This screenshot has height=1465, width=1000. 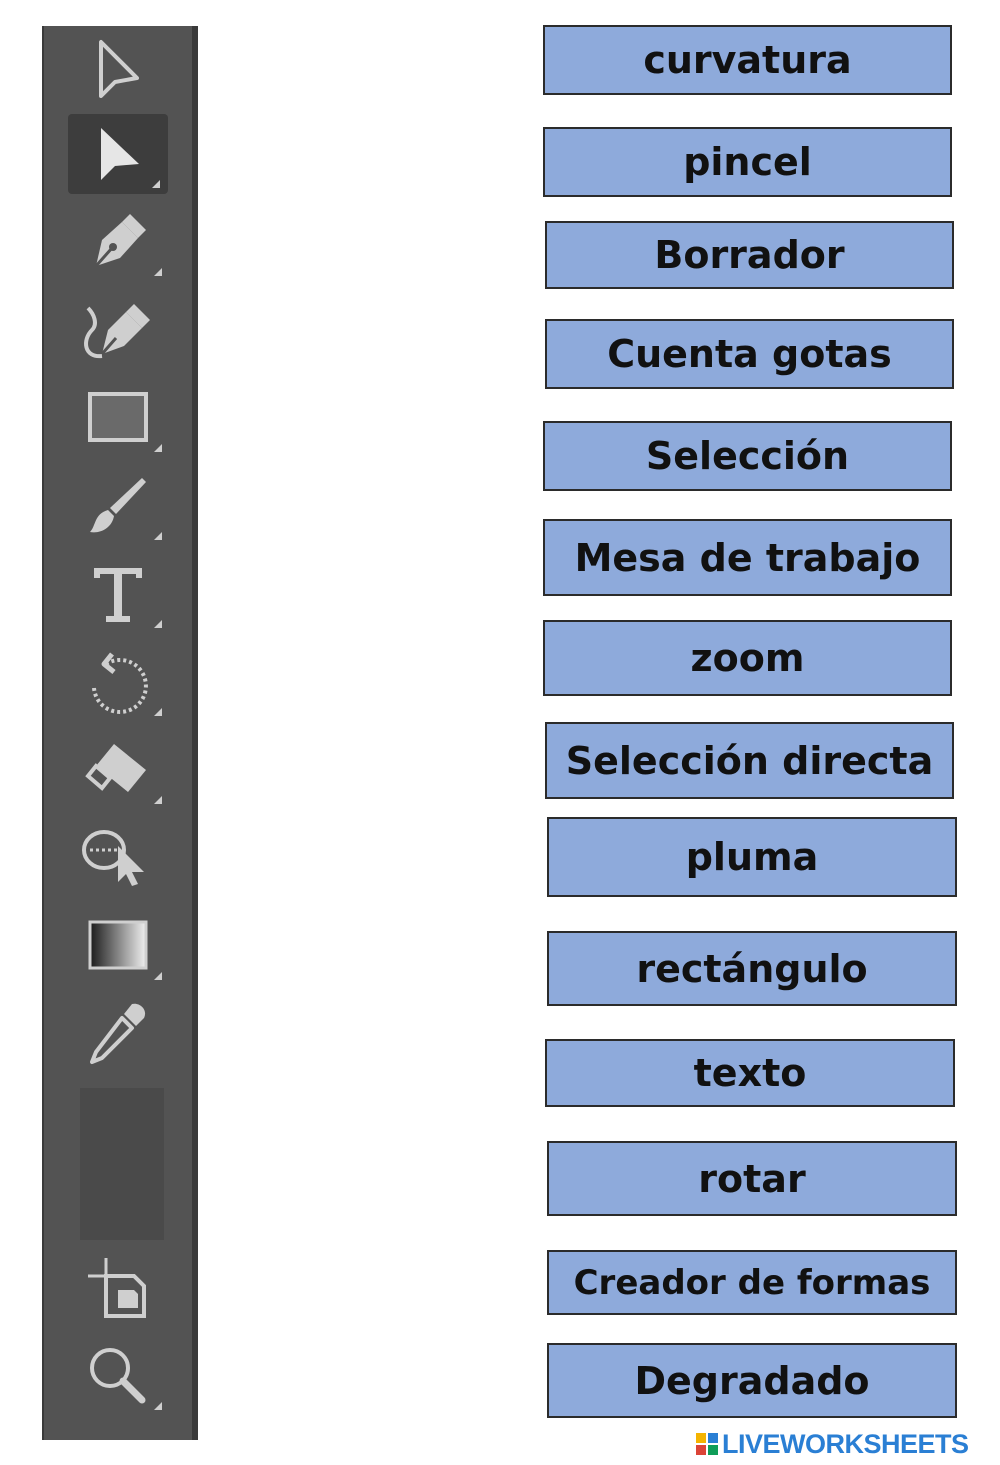 I want to click on word-card: Selección, so click(x=747, y=456).